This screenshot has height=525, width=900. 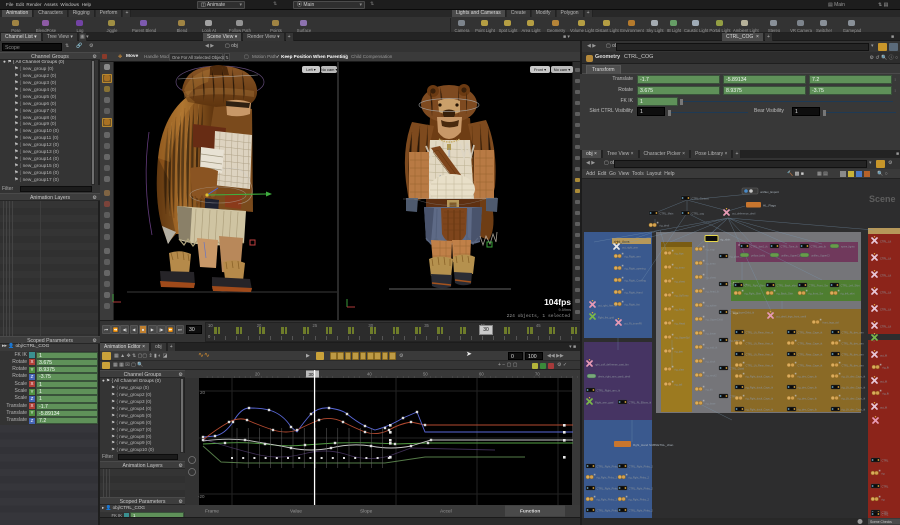 I want to click on svg-text: 60, so click(x=481, y=374).